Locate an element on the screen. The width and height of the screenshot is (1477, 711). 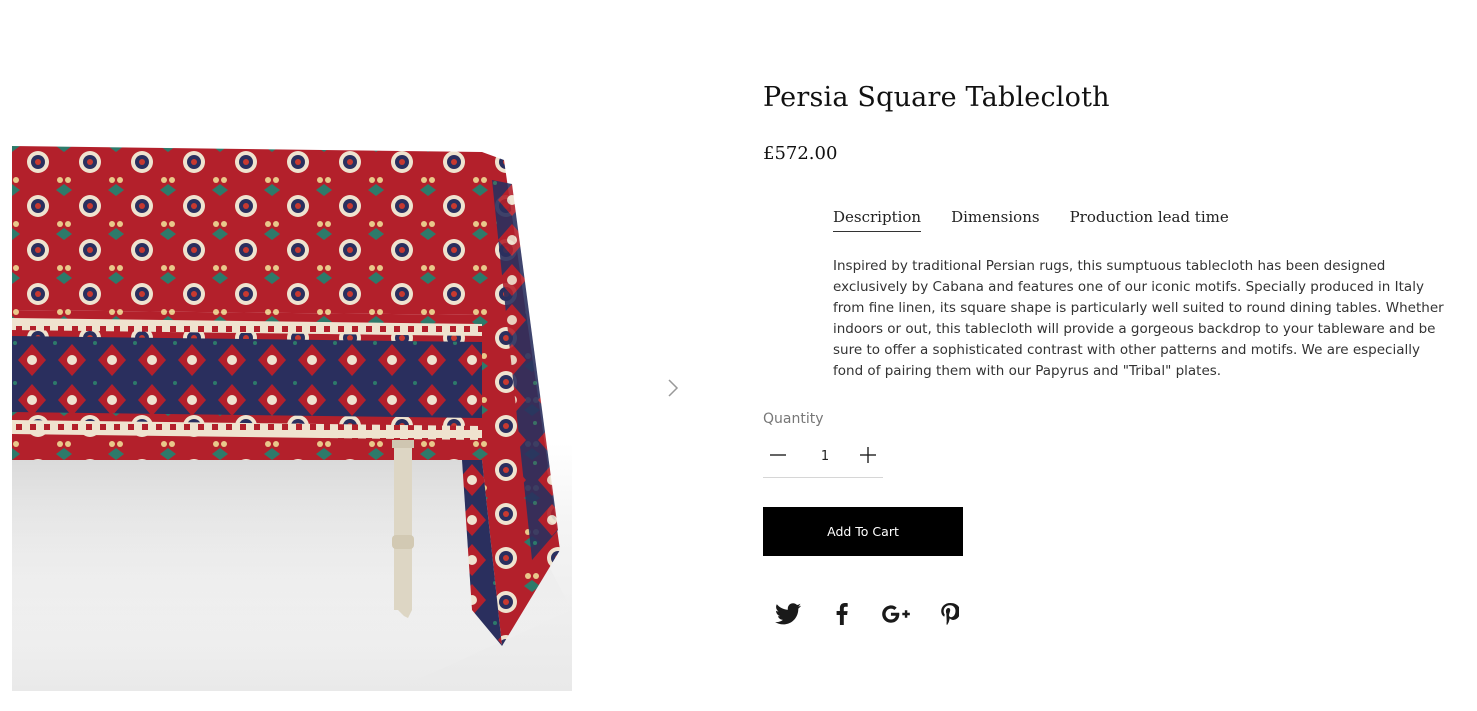
google-plus-icon is located at coordinates (896, 614).